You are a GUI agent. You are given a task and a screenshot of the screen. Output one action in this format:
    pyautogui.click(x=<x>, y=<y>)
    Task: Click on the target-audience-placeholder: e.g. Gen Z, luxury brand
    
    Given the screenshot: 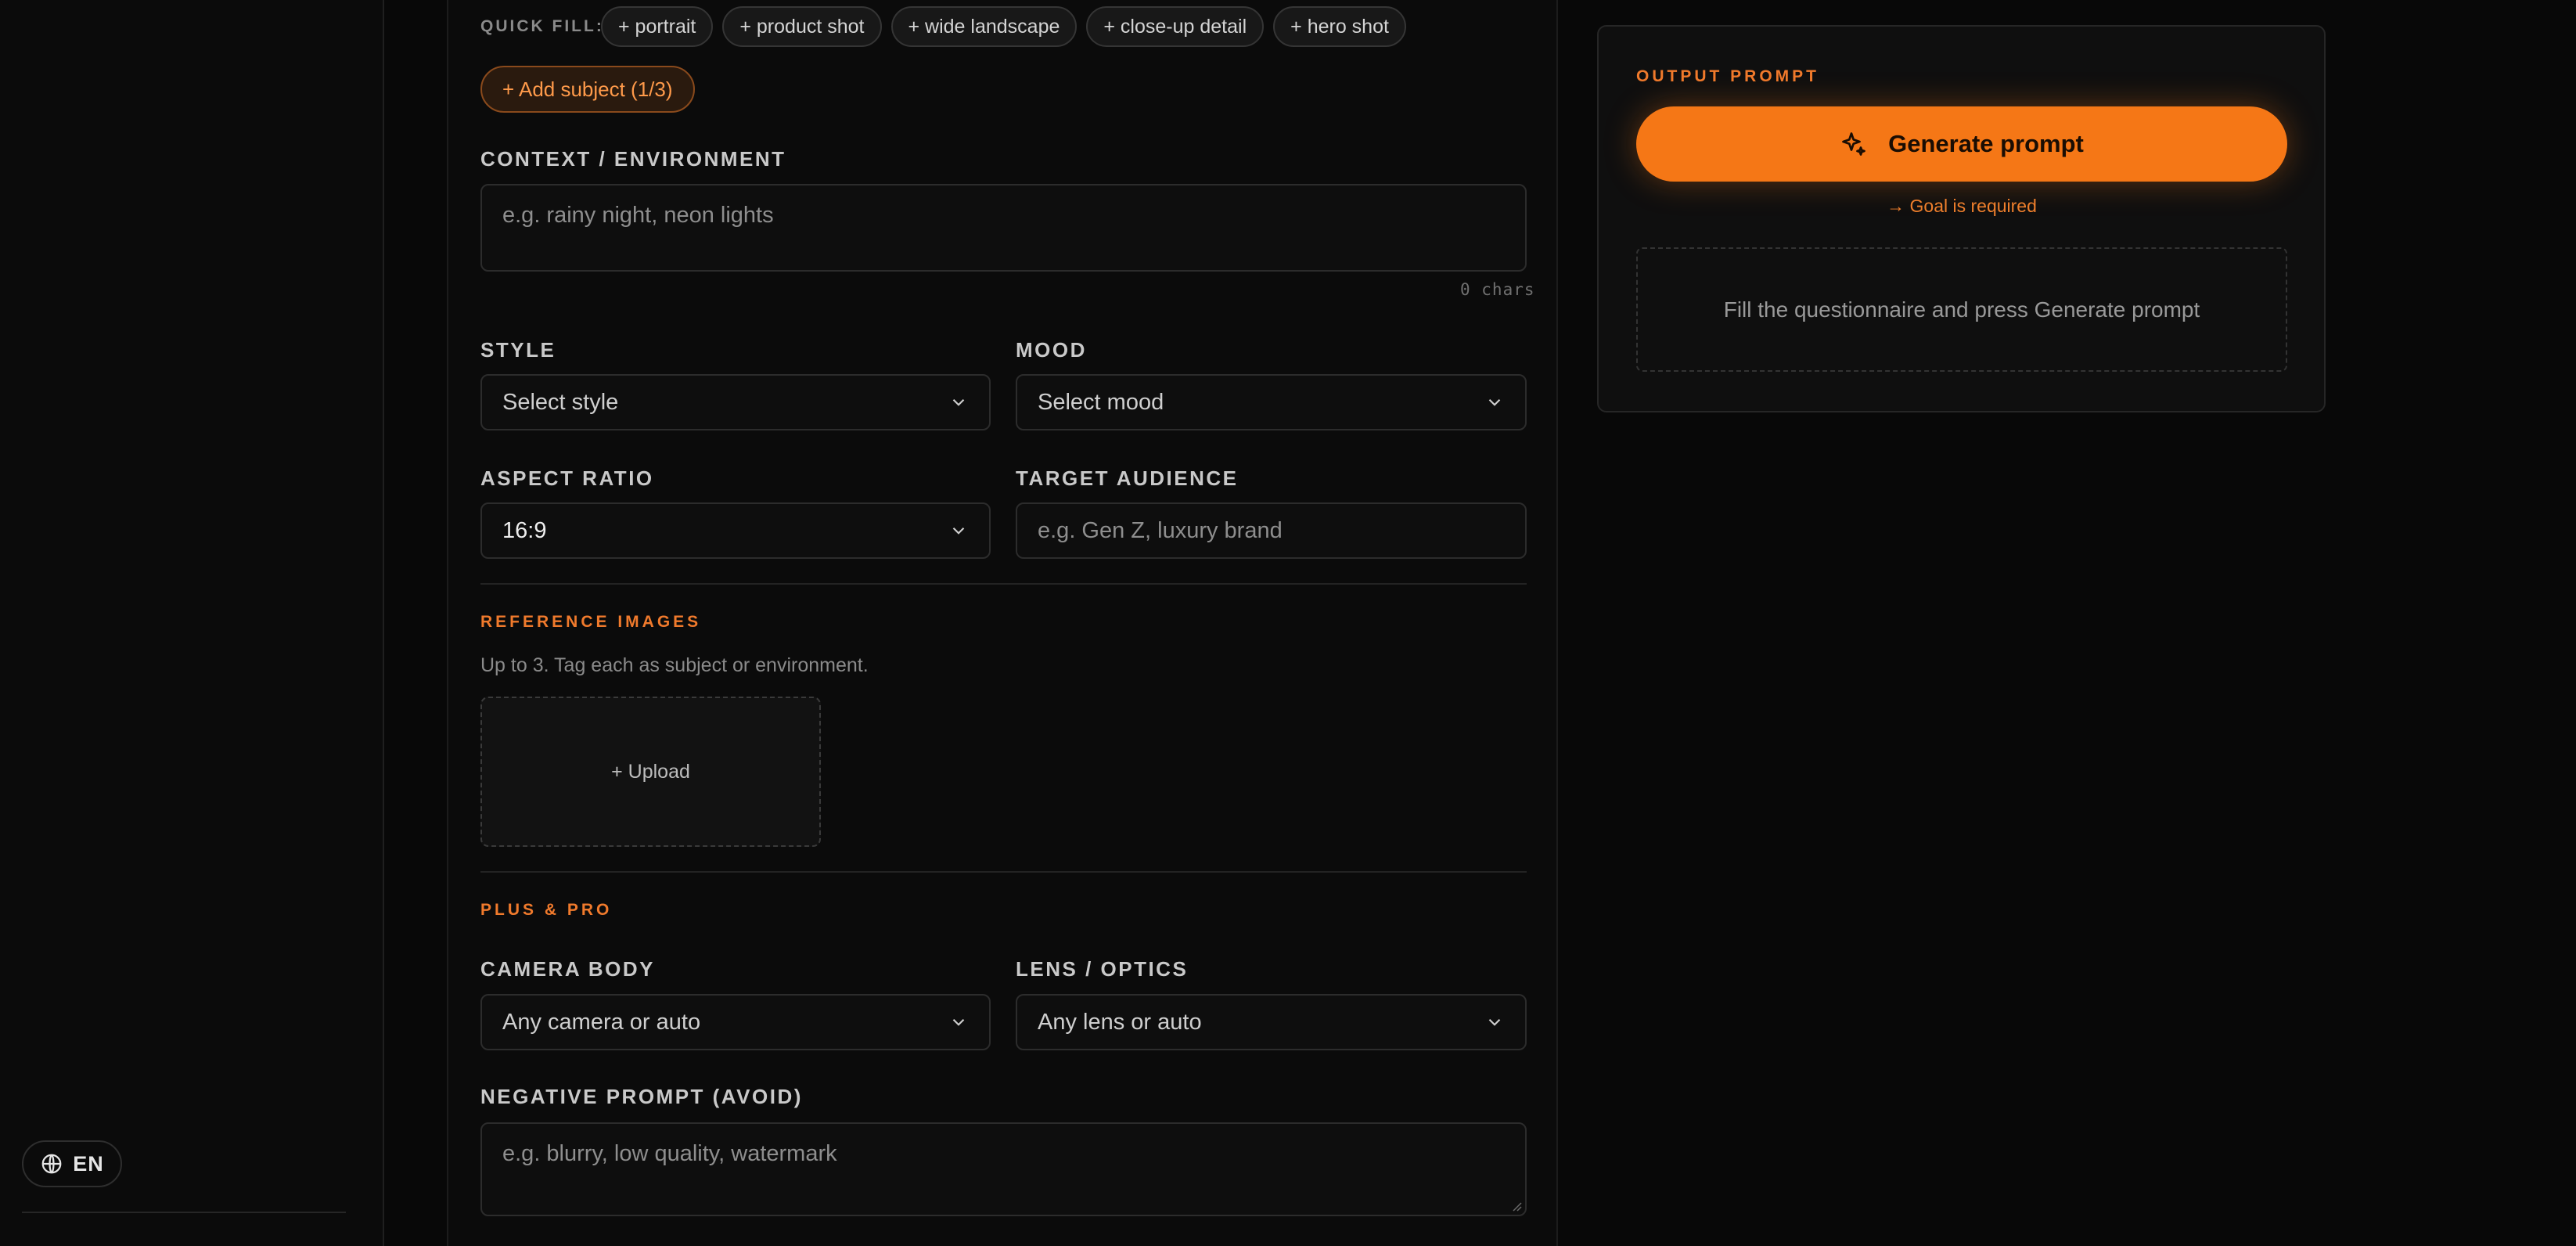 What is the action you would take?
    pyautogui.click(x=1160, y=530)
    